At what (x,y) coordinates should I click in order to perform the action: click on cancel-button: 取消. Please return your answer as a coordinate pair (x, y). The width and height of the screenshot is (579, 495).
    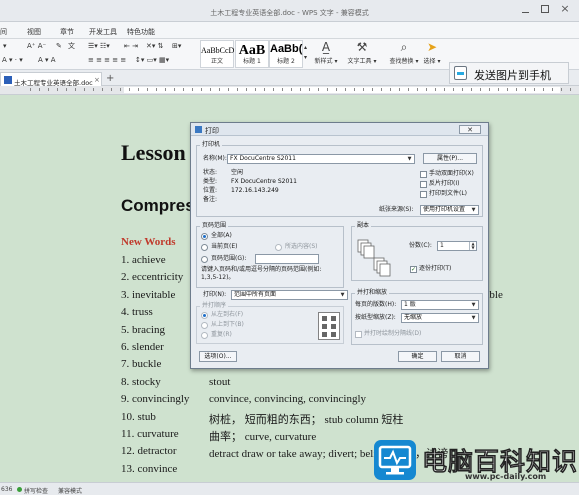
    Looking at the image, I should click on (460, 356).